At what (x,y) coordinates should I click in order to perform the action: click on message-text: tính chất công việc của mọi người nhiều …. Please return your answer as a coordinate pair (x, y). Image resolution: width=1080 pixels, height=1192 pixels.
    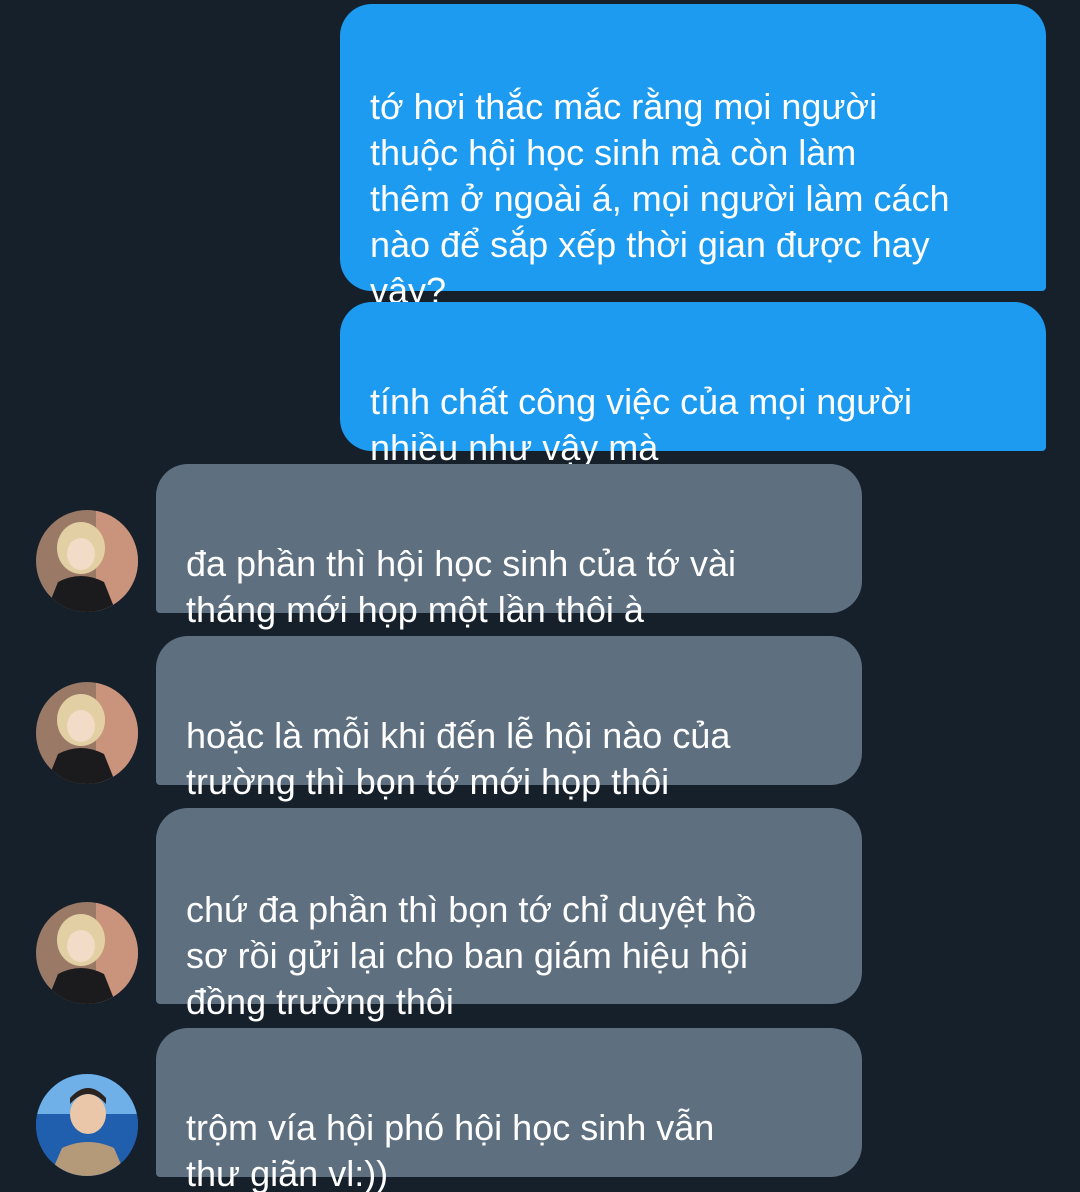
    Looking at the image, I should click on (641, 424).